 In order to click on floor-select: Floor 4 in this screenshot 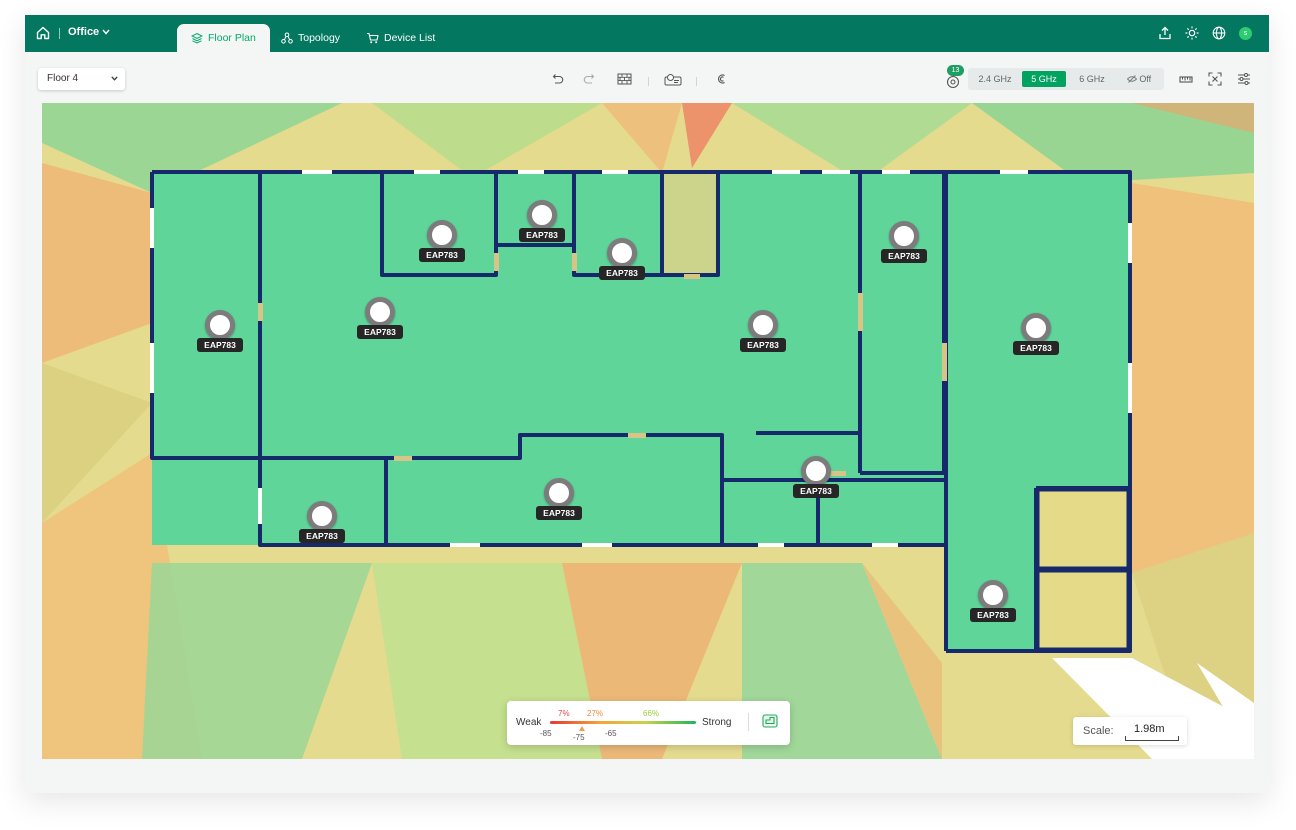, I will do `click(81, 79)`.